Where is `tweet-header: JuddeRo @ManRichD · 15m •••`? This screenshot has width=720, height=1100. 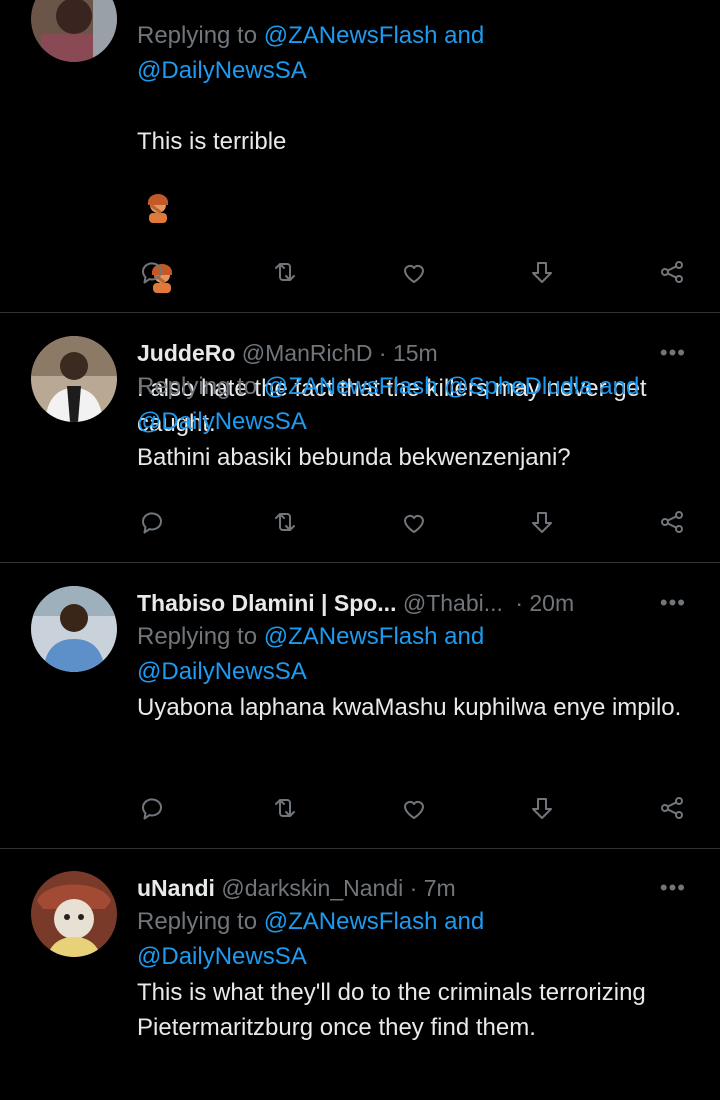 tweet-header: JuddeRo @ManRichD · 15m ••• is located at coordinates (411, 353).